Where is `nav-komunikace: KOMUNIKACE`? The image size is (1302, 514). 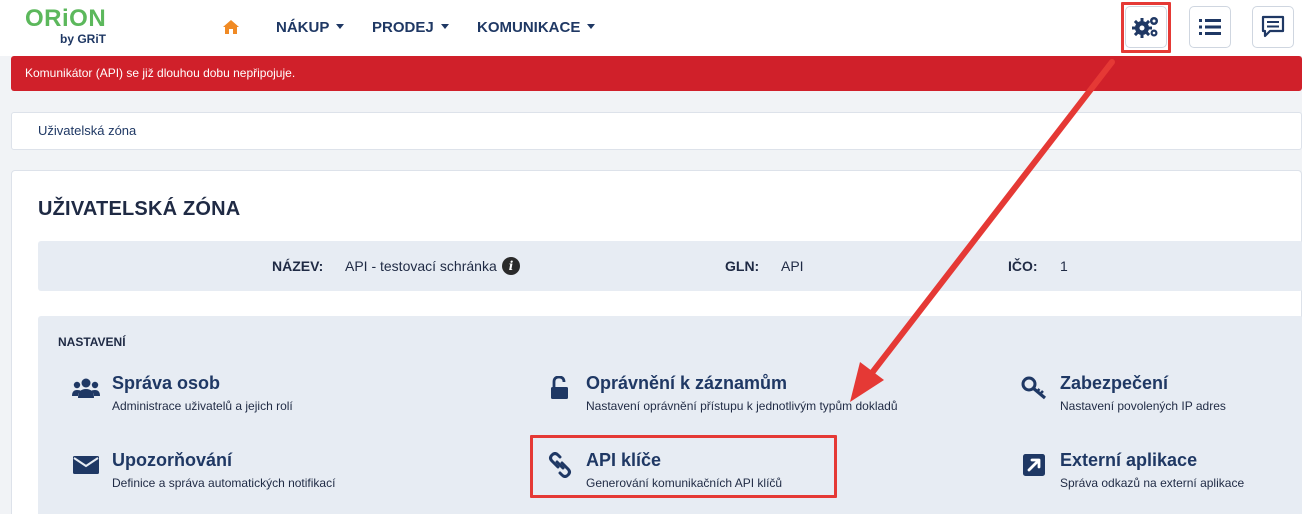 nav-komunikace: KOMUNIKACE is located at coordinates (536, 28).